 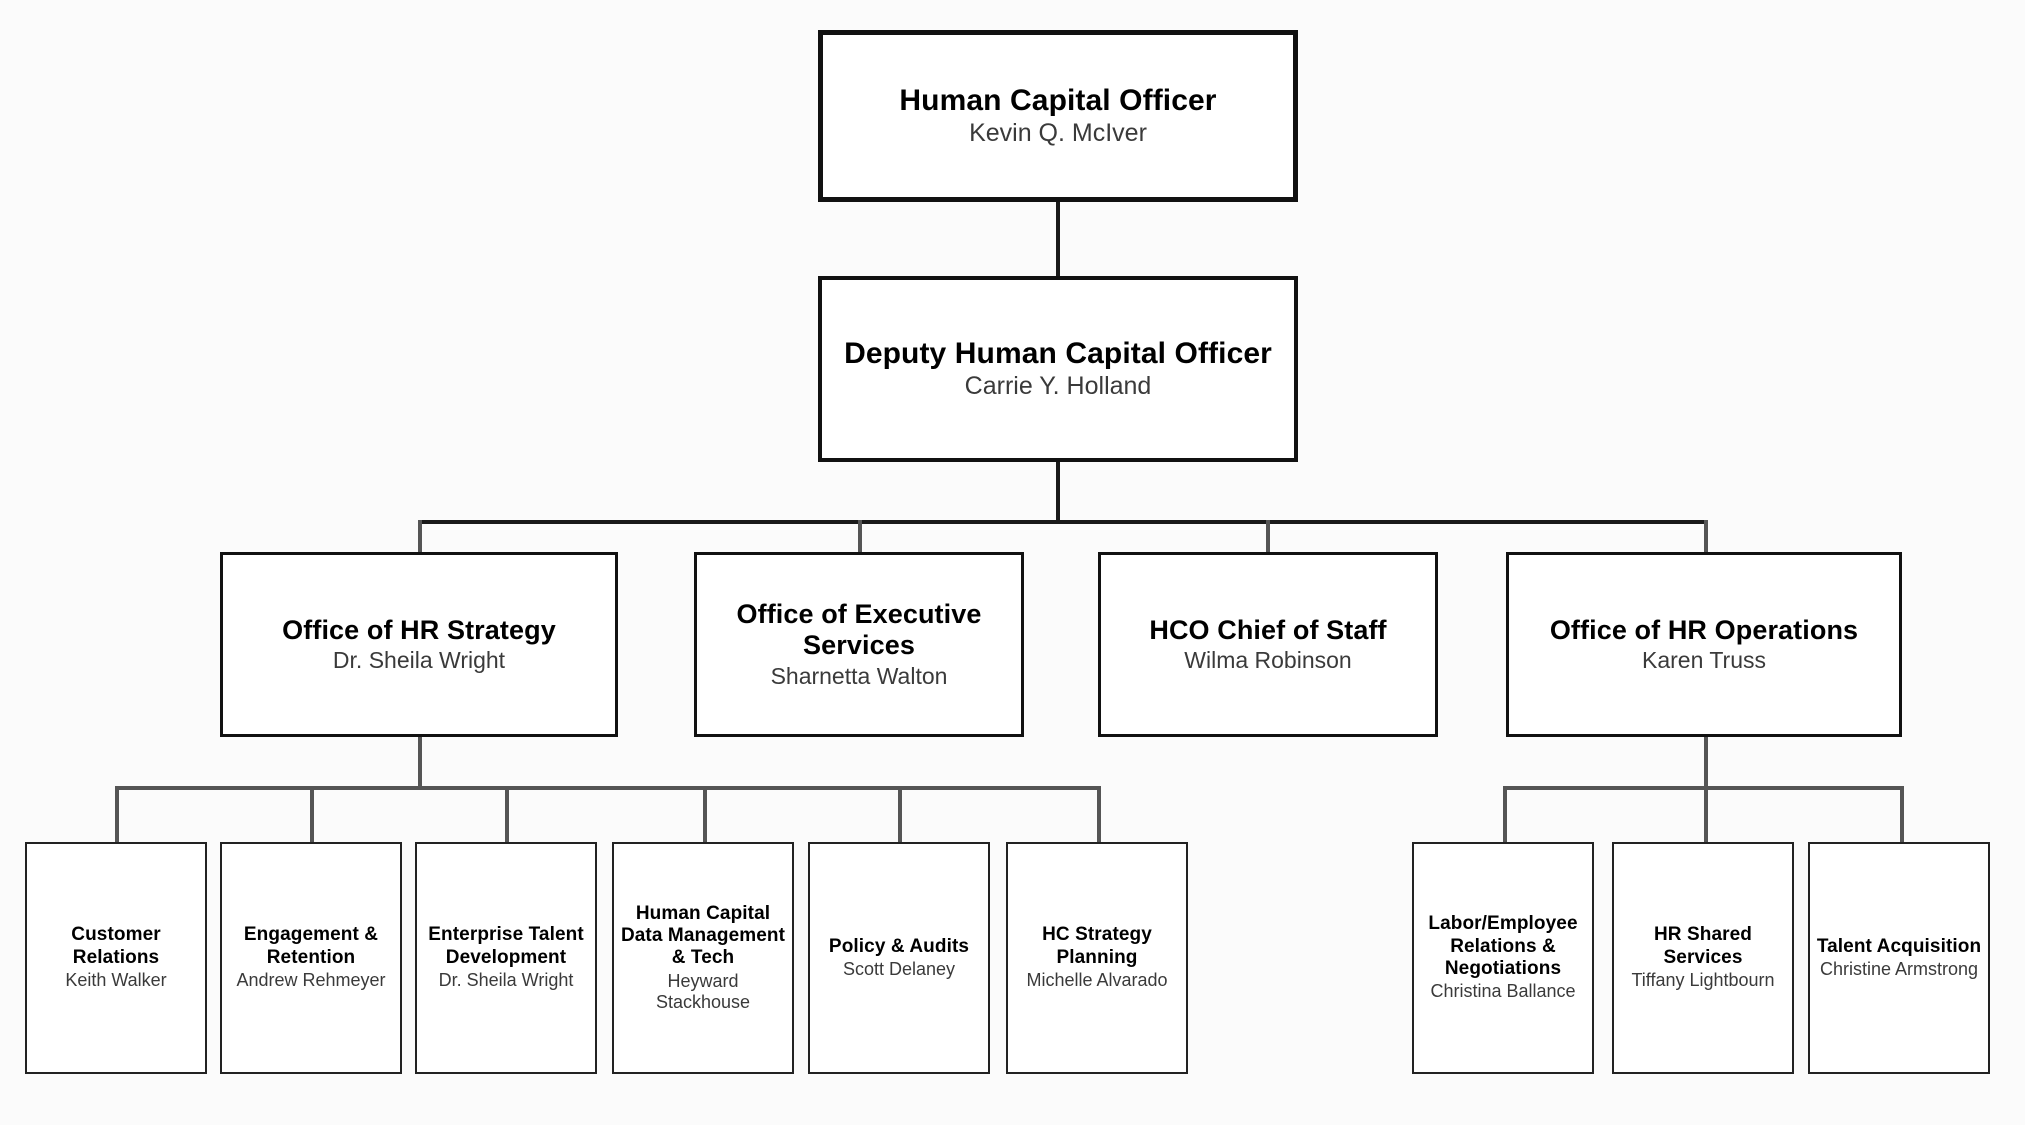 I want to click on node-human-capital-officer: Human Capital Officer Kevin Q. McIver, so click(x=1058, y=116).